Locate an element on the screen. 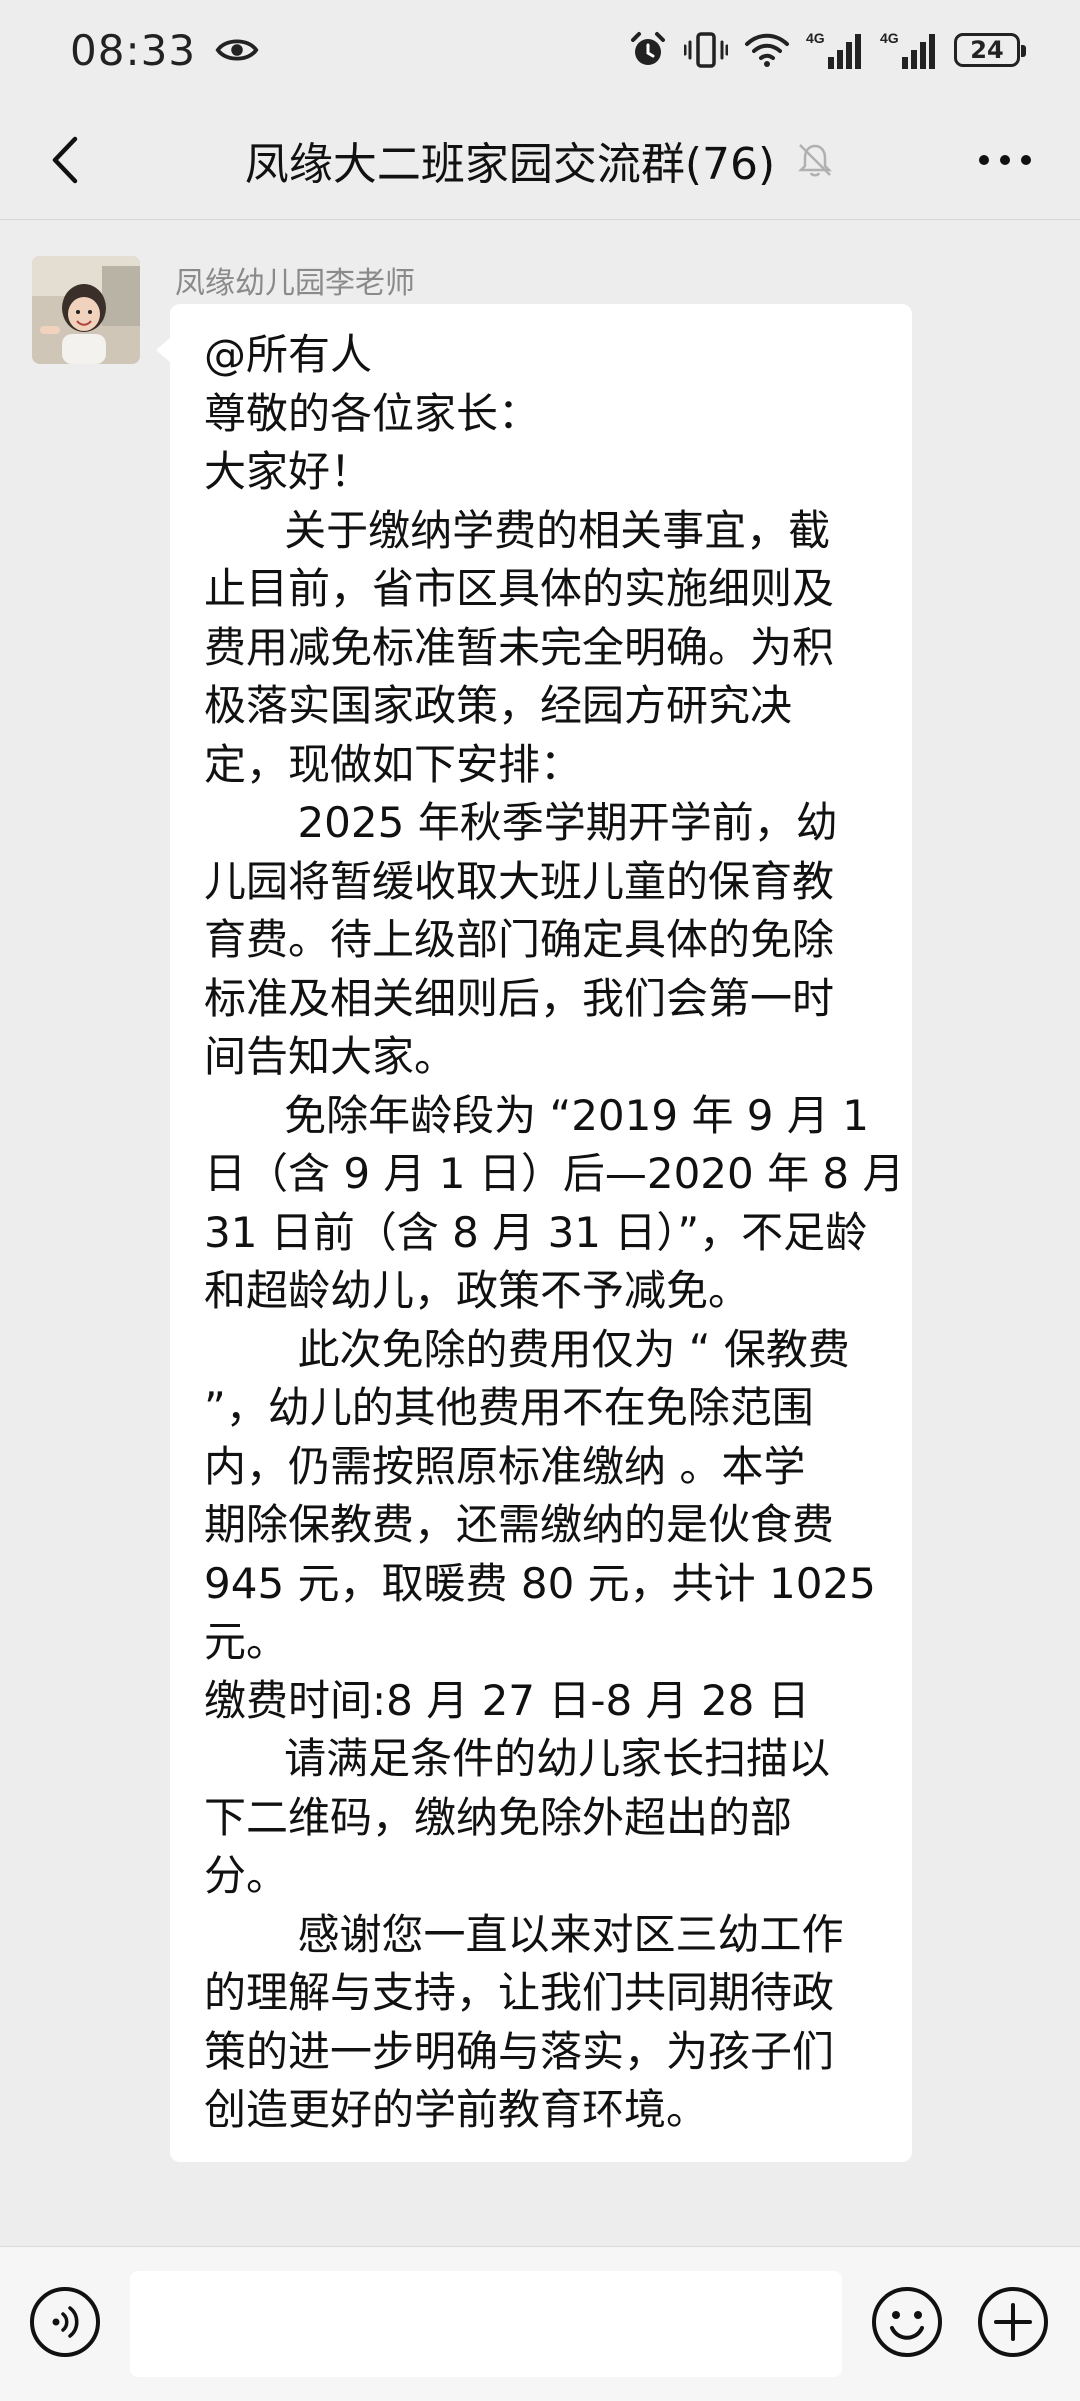 The width and height of the screenshot is (1080, 2401). message-line: 和超龄幼儿，政策不予减免。 is located at coordinates (477, 1290).